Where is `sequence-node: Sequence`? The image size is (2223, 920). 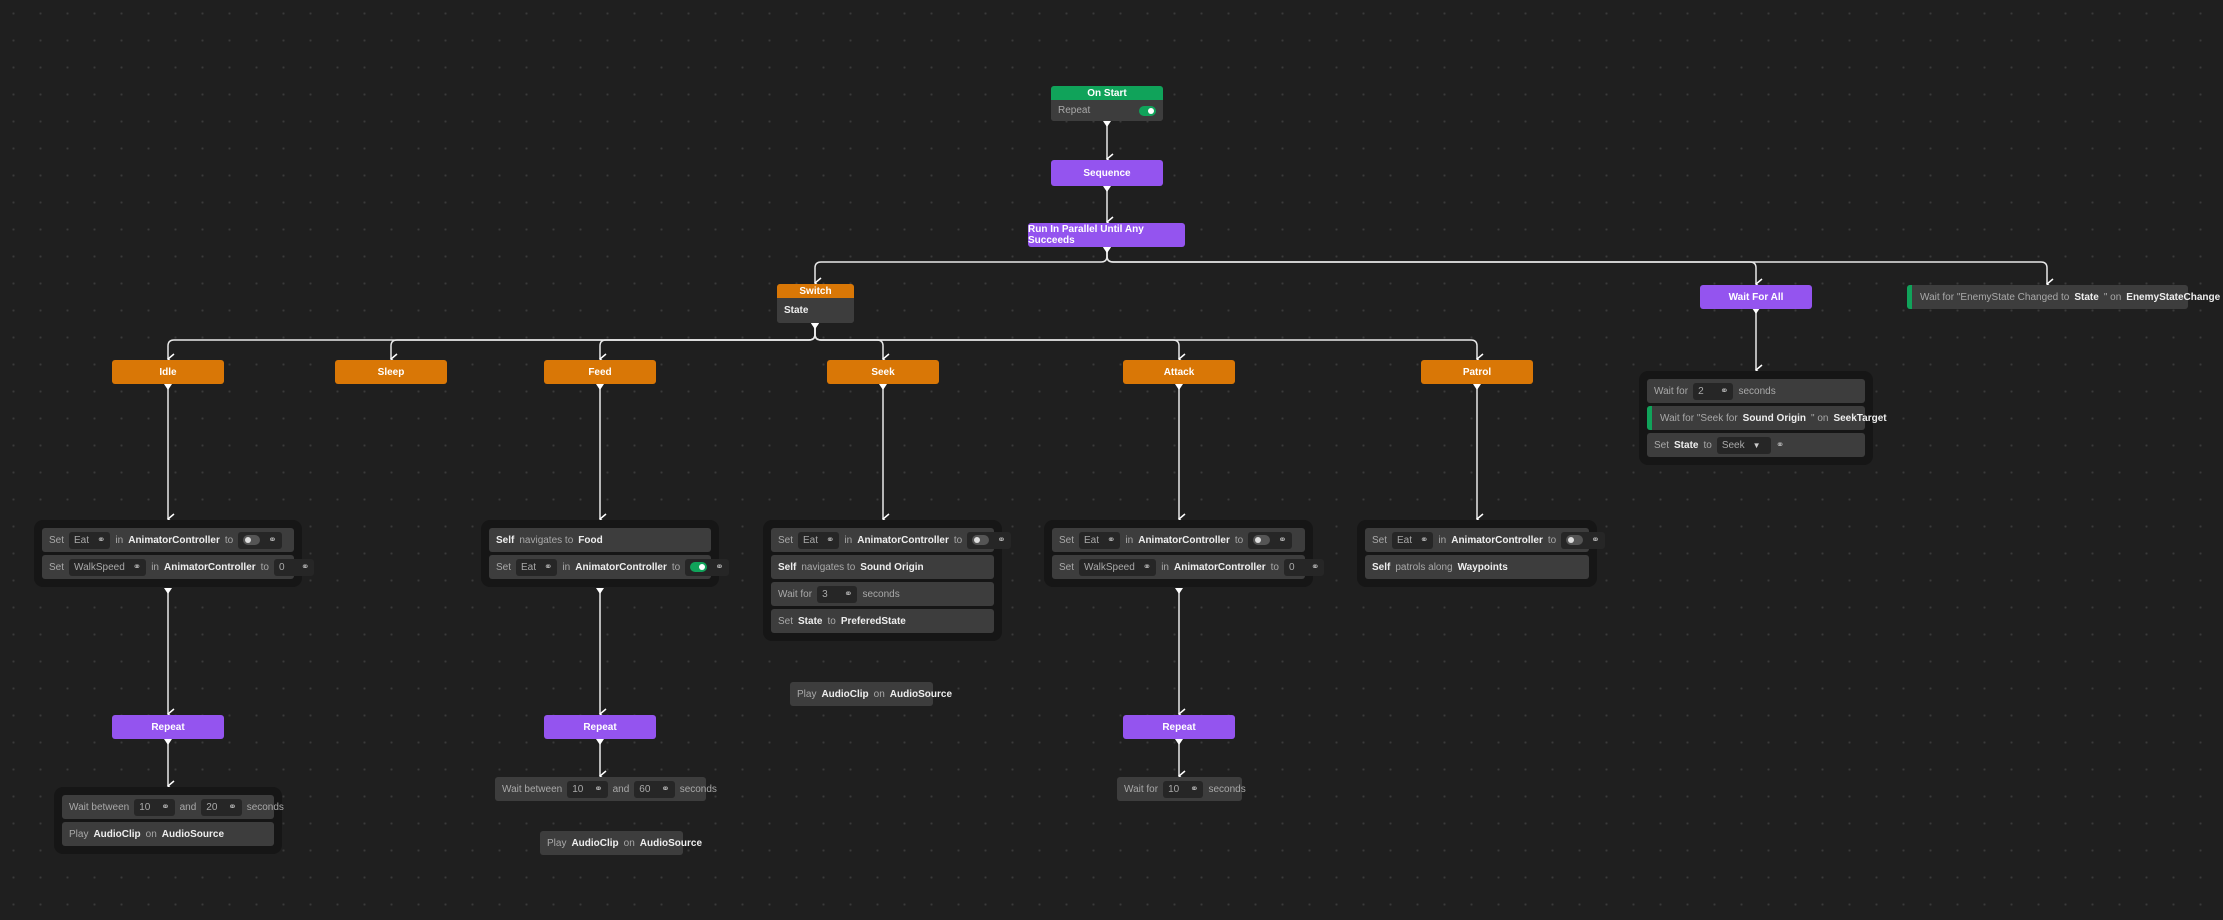
sequence-node: Sequence is located at coordinates (1107, 173).